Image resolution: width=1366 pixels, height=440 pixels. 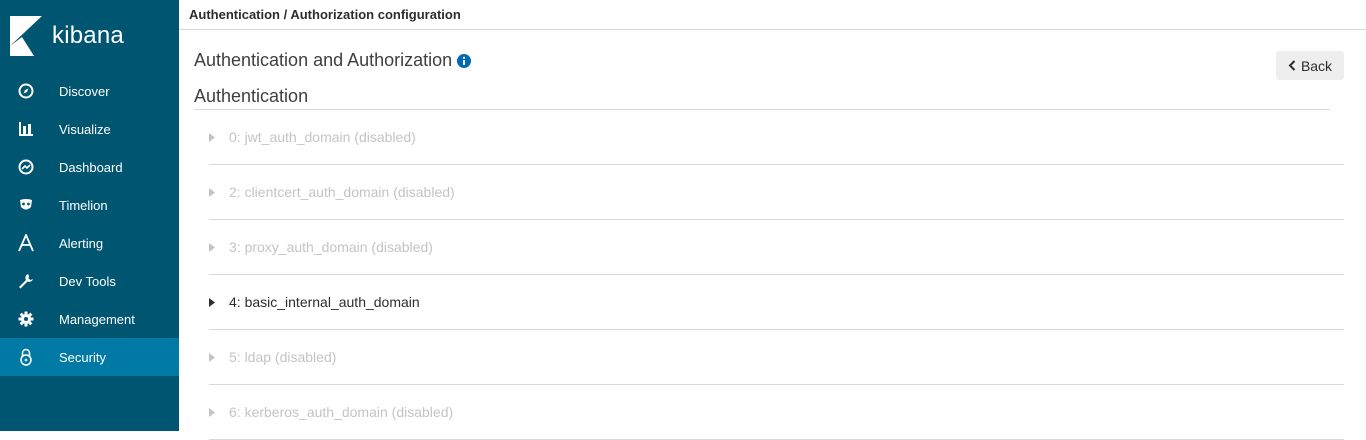 I want to click on sidebar-item-dev-tools: Dev Tools, so click(x=89, y=281).